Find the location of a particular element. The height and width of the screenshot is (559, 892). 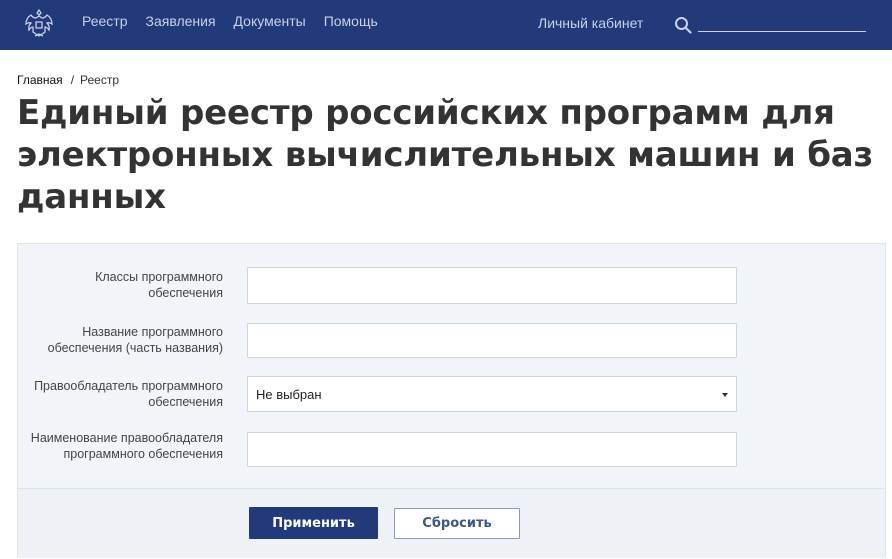

software-class-label: Классы программного обеспечения is located at coordinates (159, 285).